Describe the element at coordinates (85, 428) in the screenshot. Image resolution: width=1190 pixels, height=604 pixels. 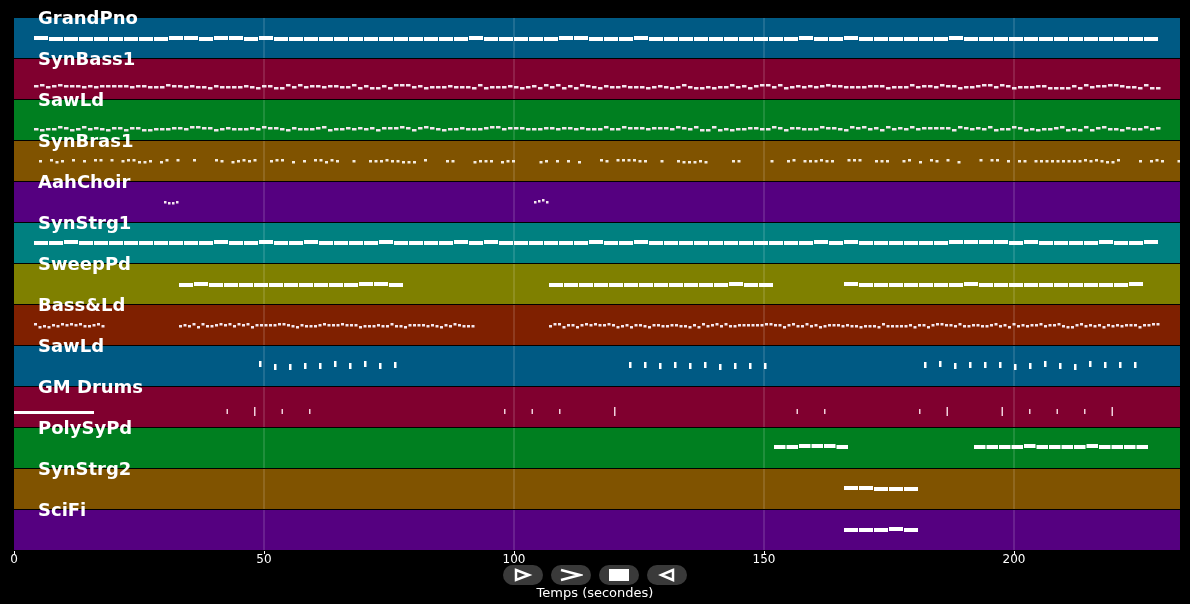
I see `track-name: PolySyPd` at that location.